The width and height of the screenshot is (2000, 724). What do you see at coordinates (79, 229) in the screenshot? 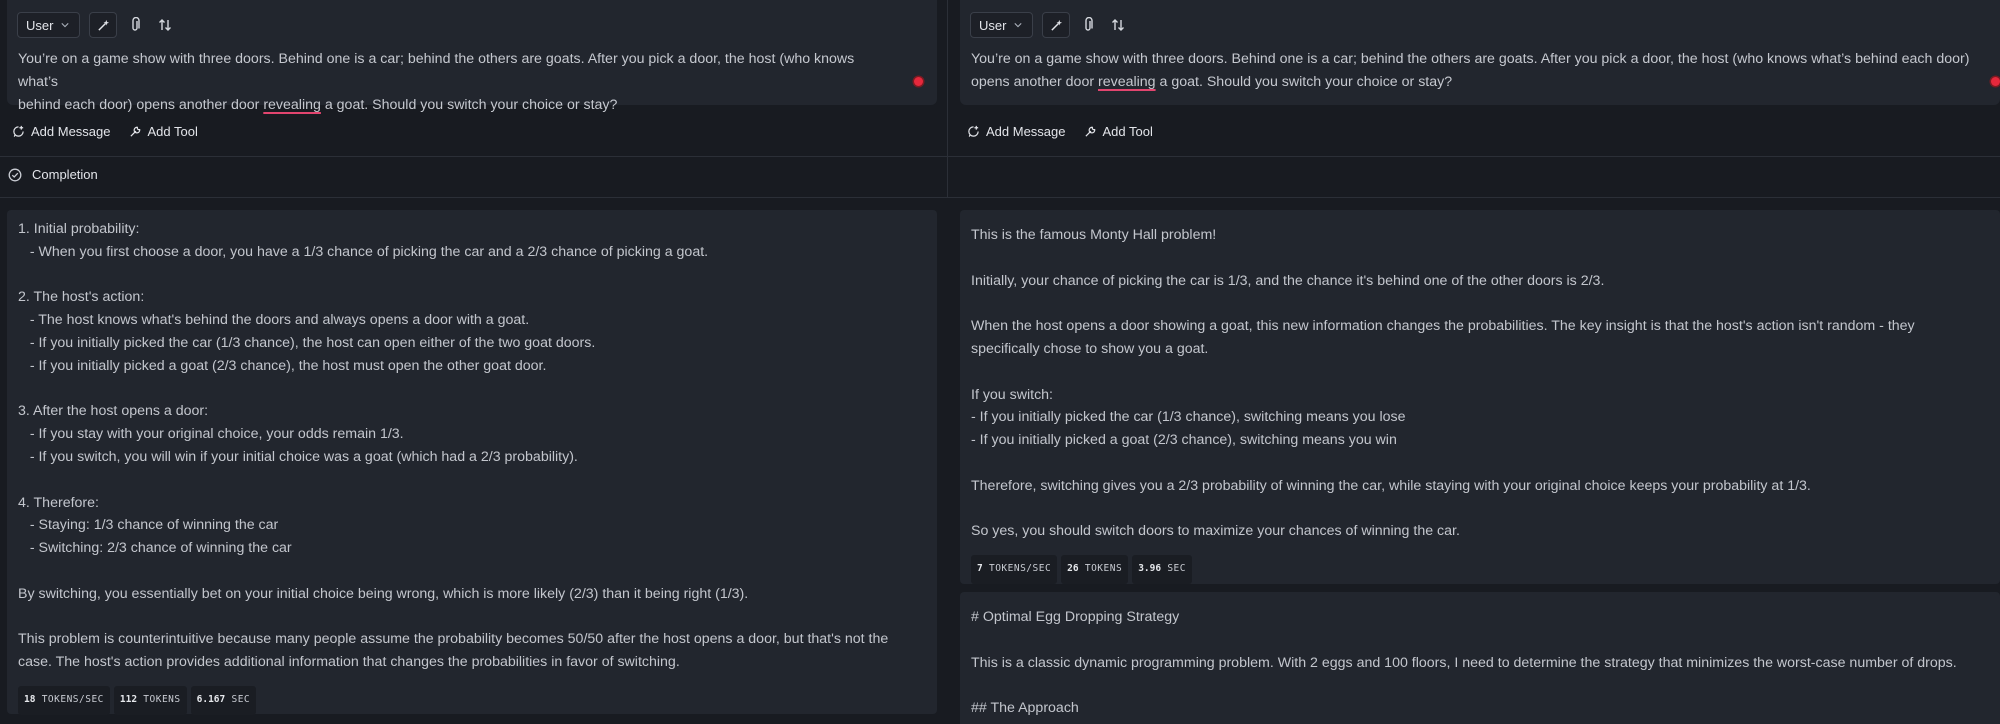
I see `response-line: 1. Initial probability:` at bounding box center [79, 229].